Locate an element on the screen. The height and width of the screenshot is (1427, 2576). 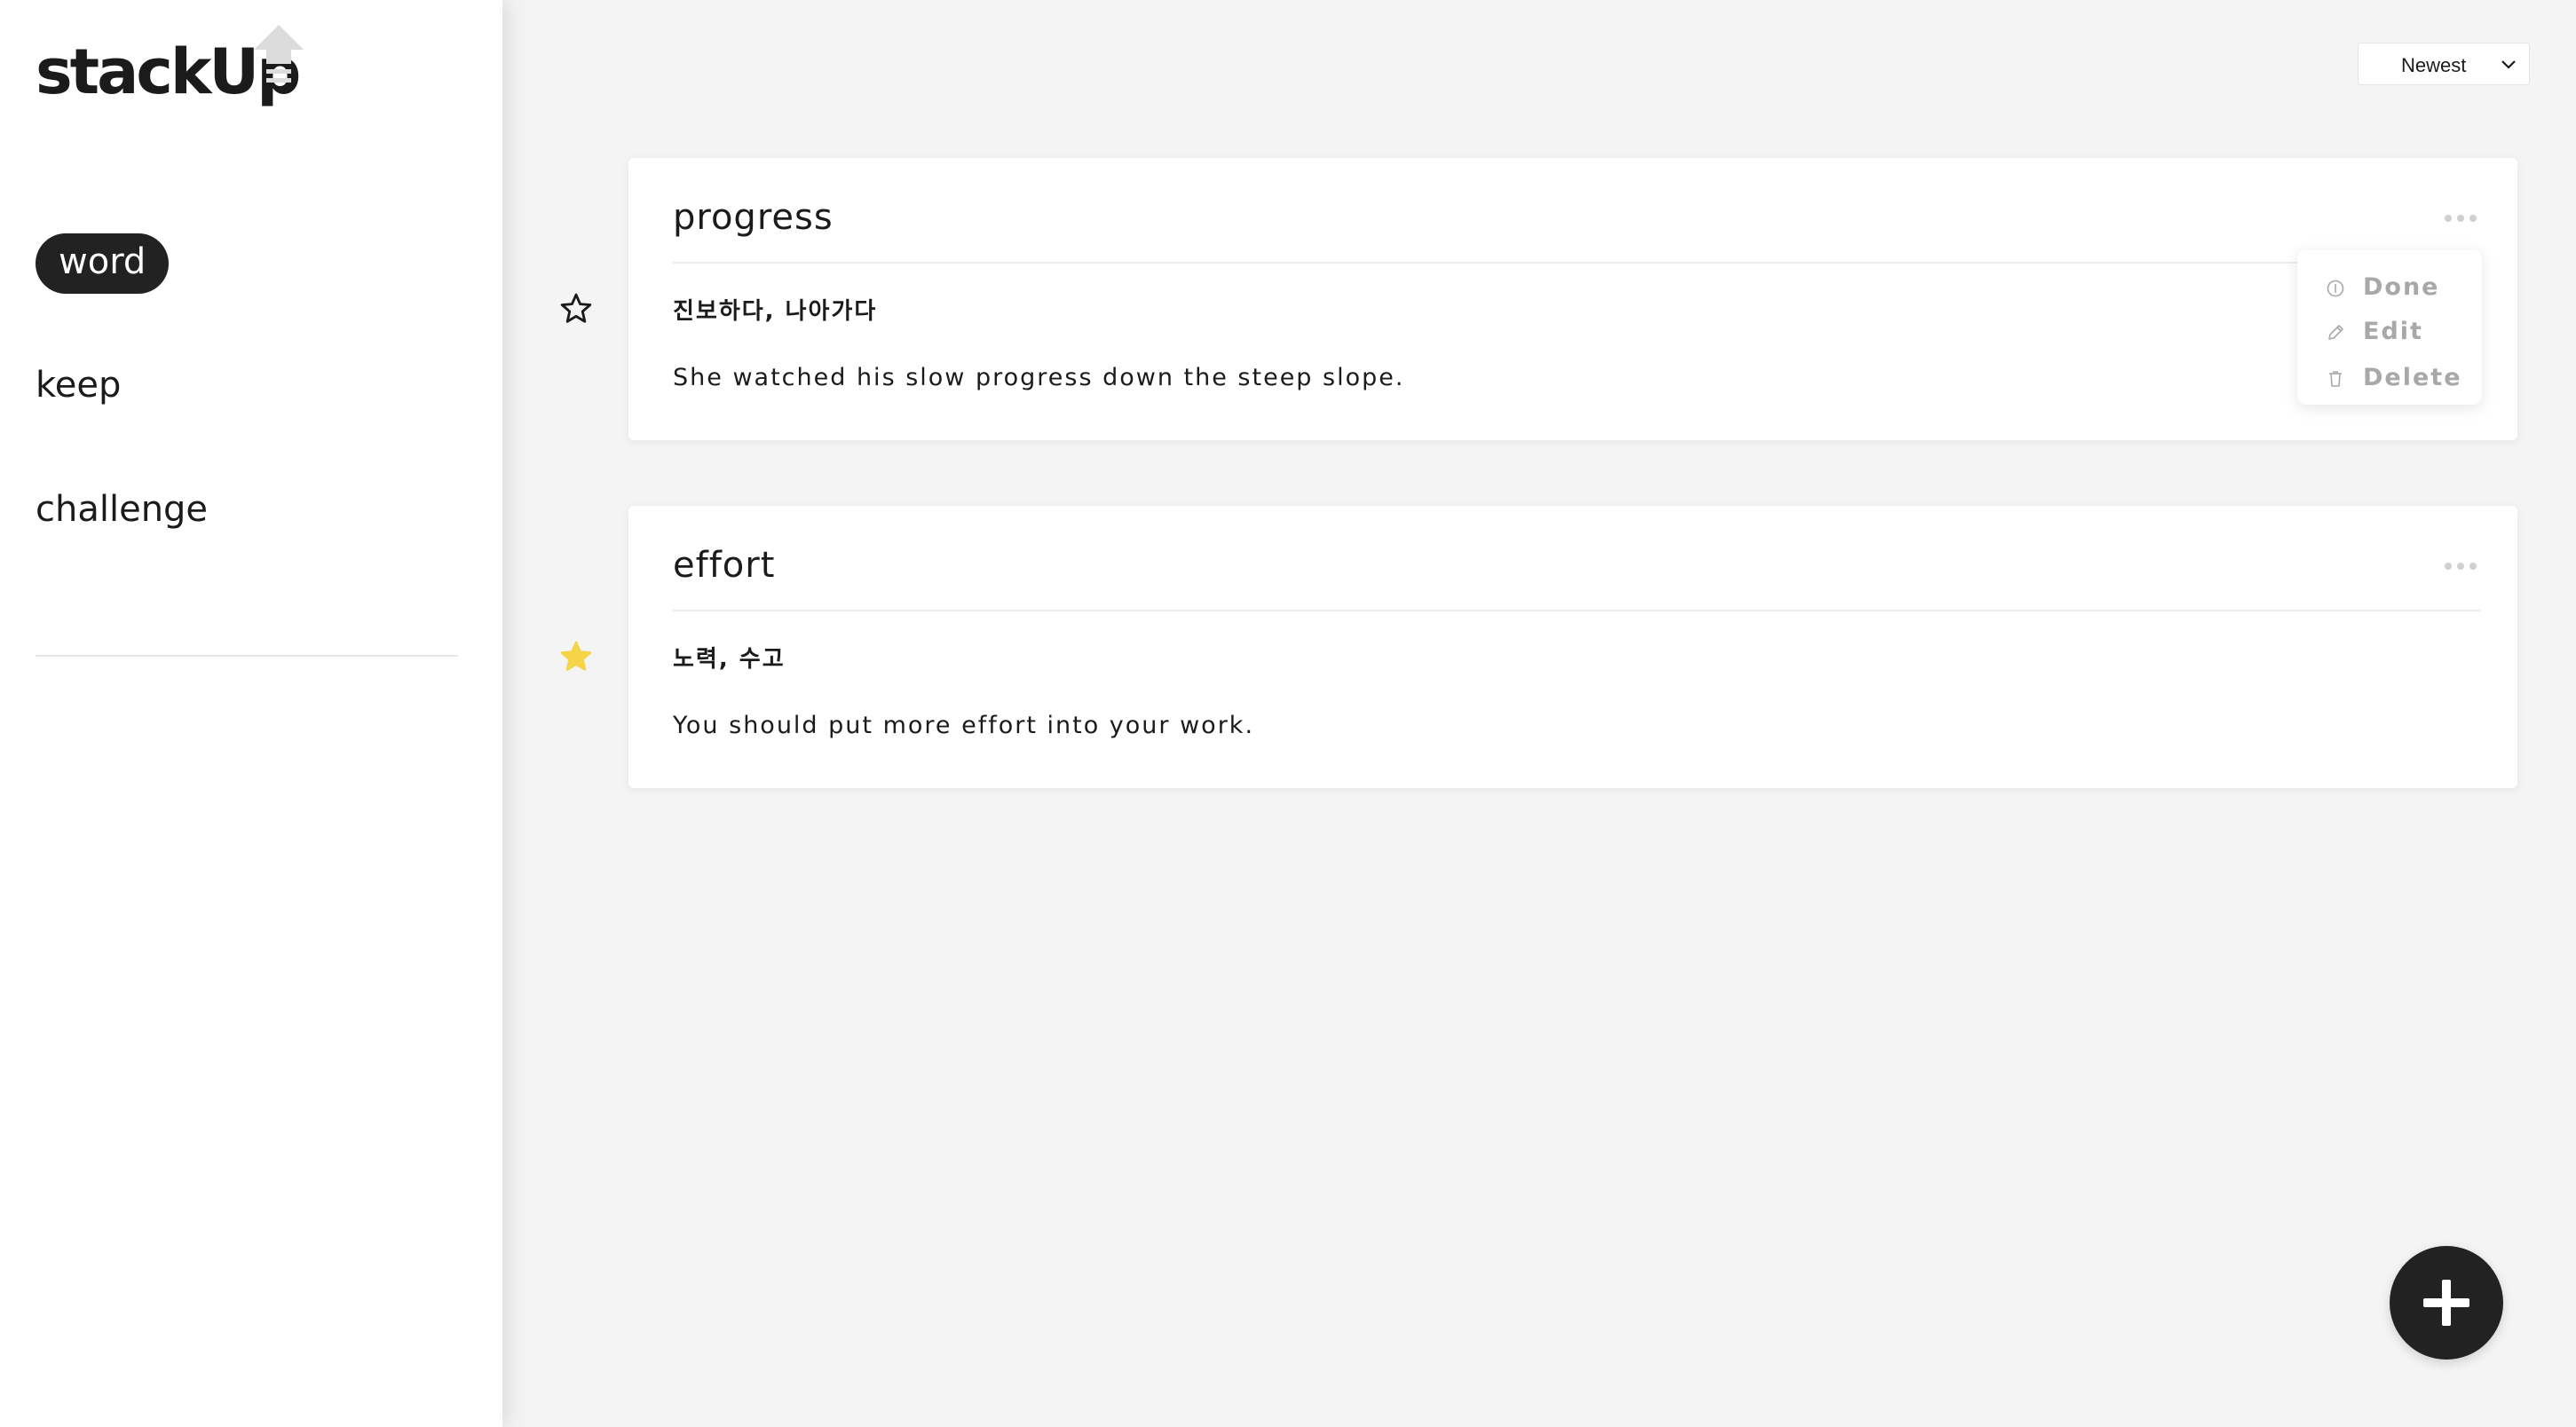
word-title: effort is located at coordinates (724, 566).